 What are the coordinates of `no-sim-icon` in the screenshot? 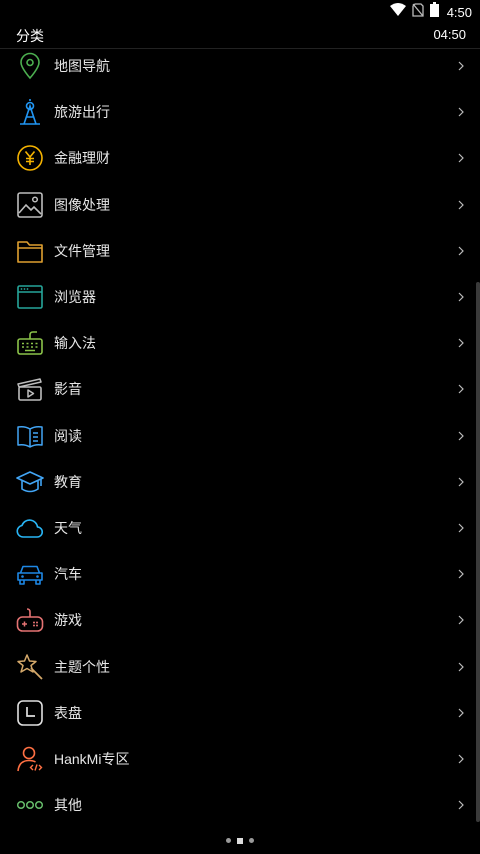 It's located at (418, 12).